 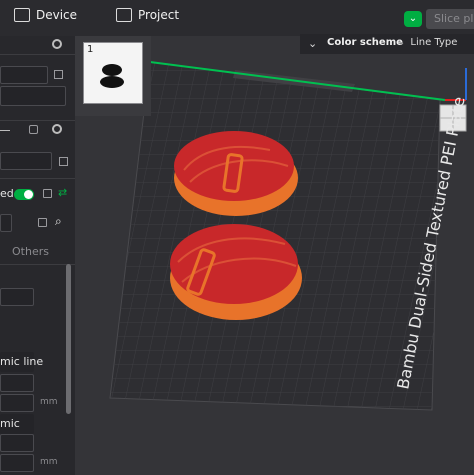 What do you see at coordinates (58, 221) in the screenshot?
I see `search-icon: ⌕` at bounding box center [58, 221].